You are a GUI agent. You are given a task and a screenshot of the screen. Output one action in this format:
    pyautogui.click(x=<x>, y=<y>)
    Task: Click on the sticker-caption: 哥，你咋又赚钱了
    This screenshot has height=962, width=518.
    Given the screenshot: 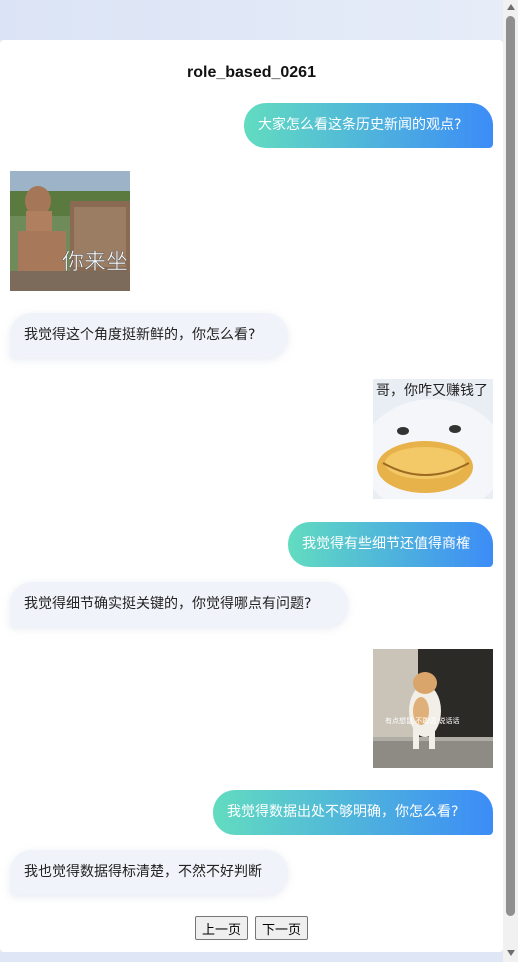 What is the action you would take?
    pyautogui.click(x=432, y=391)
    